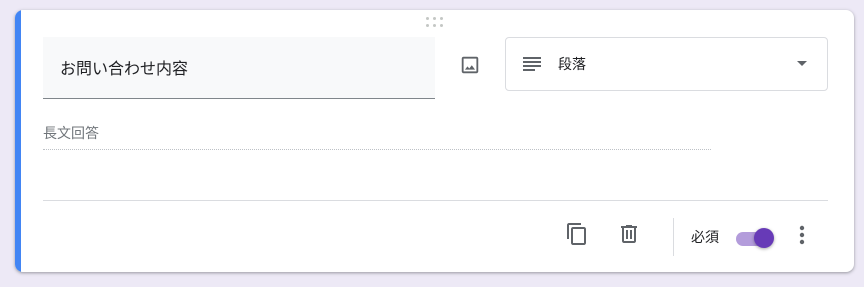  What do you see at coordinates (435, 200) in the screenshot?
I see `footer-divider` at bounding box center [435, 200].